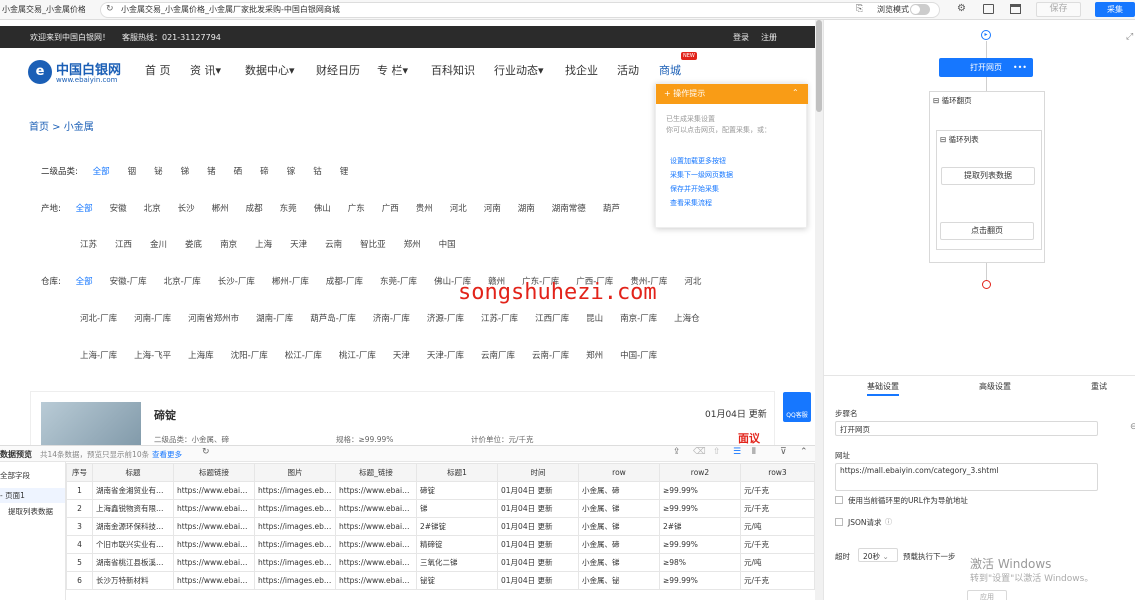  Describe the element at coordinates (520, 10) in the screenshot. I see `address-bar: 小金属交易_小金属价格_小金属厂家批发采购-中国白银网商城` at that location.